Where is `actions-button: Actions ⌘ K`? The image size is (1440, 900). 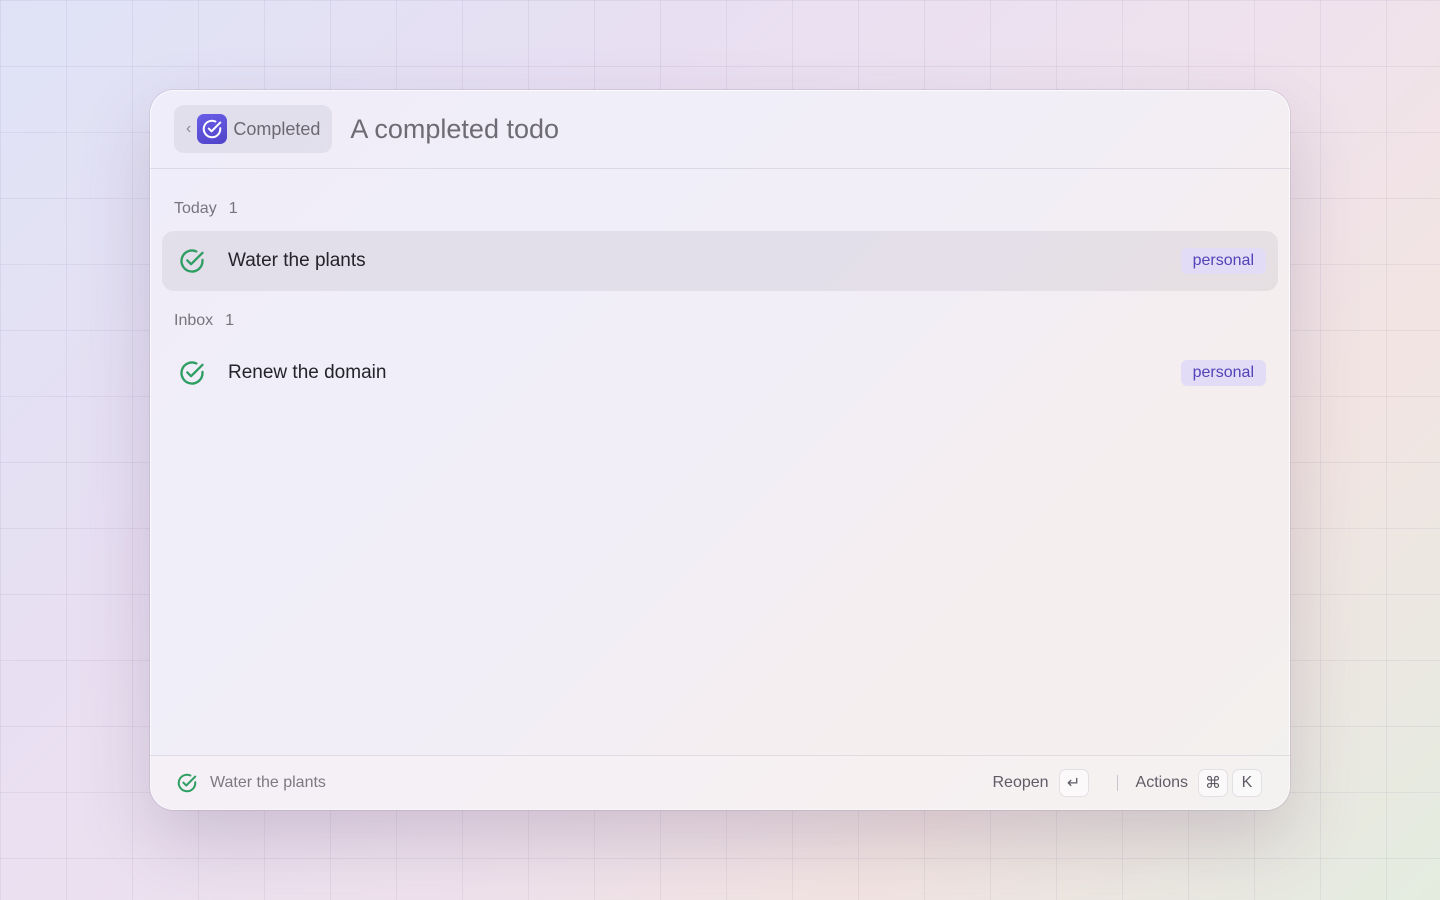
actions-button: Actions ⌘ K is located at coordinates (1199, 783).